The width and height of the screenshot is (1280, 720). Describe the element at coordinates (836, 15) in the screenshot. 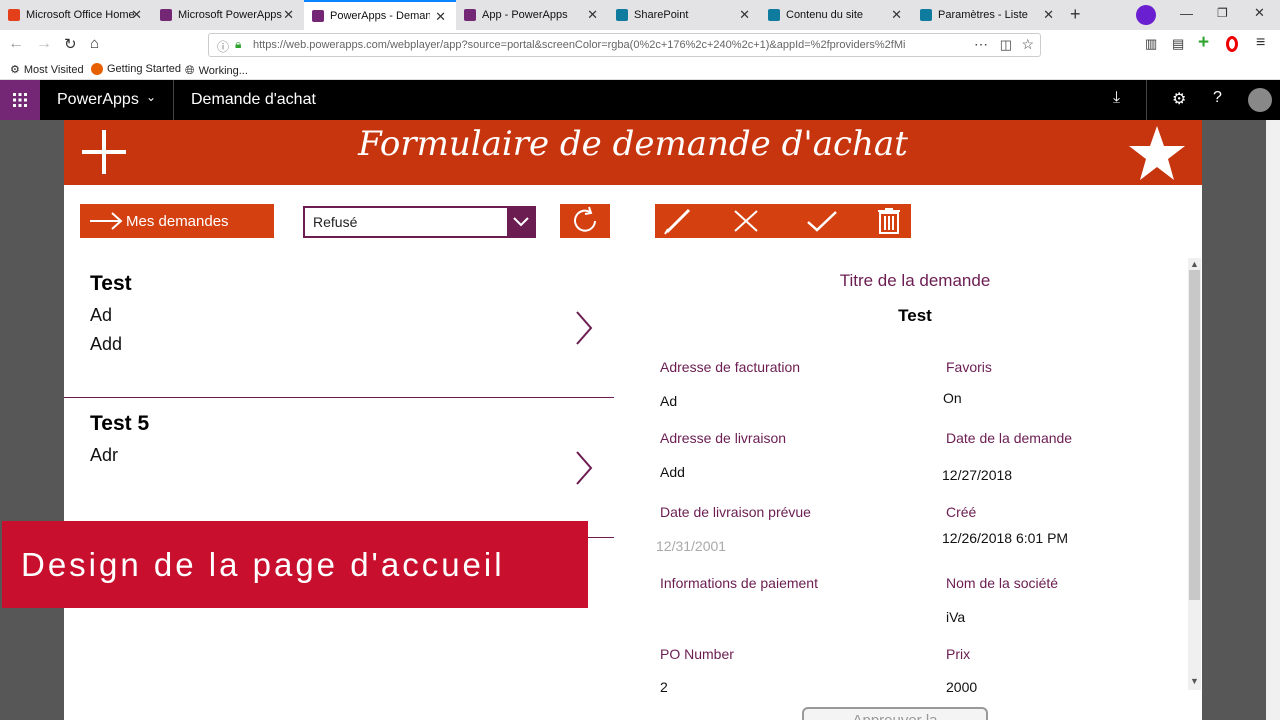

I see `browser-tab: Contenu du site ✕` at that location.